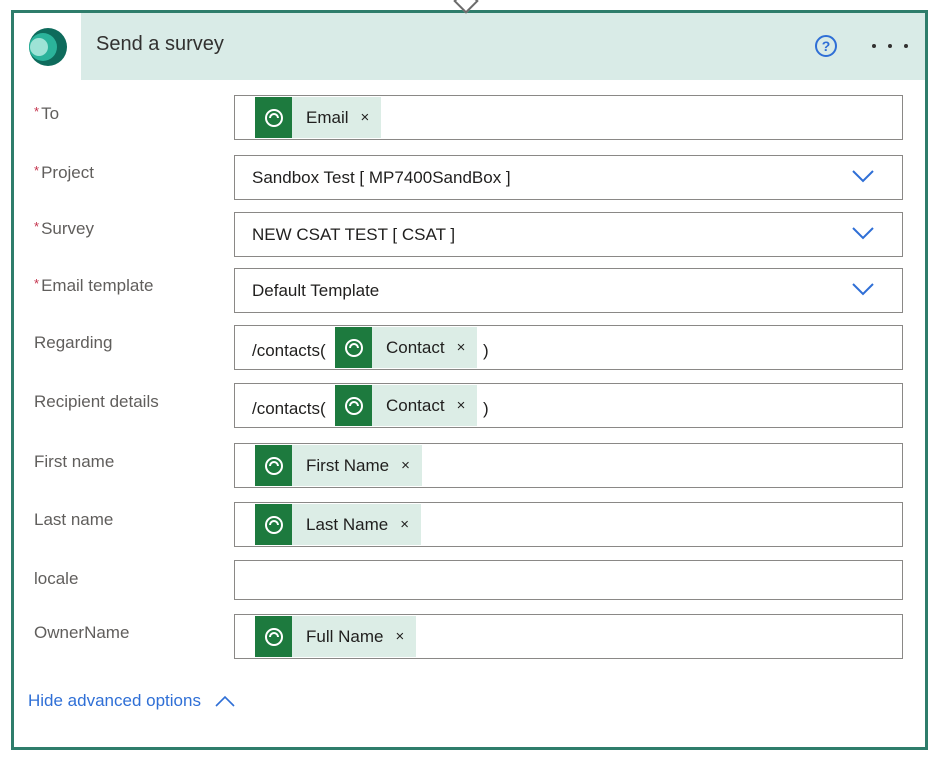 The image size is (940, 763). What do you see at coordinates (347, 524) in the screenshot?
I see `token-label: Last Name` at bounding box center [347, 524].